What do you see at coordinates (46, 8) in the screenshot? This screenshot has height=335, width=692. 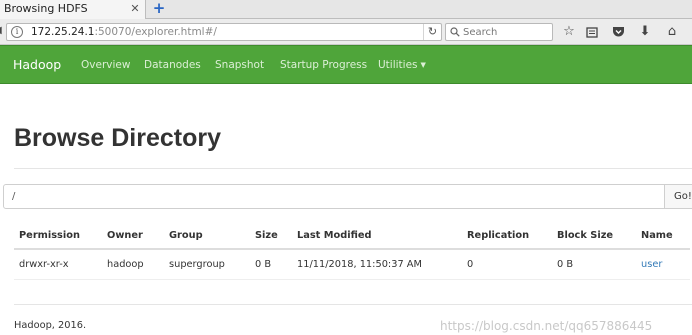 I see `tab-title: Browsing HDFS` at bounding box center [46, 8].